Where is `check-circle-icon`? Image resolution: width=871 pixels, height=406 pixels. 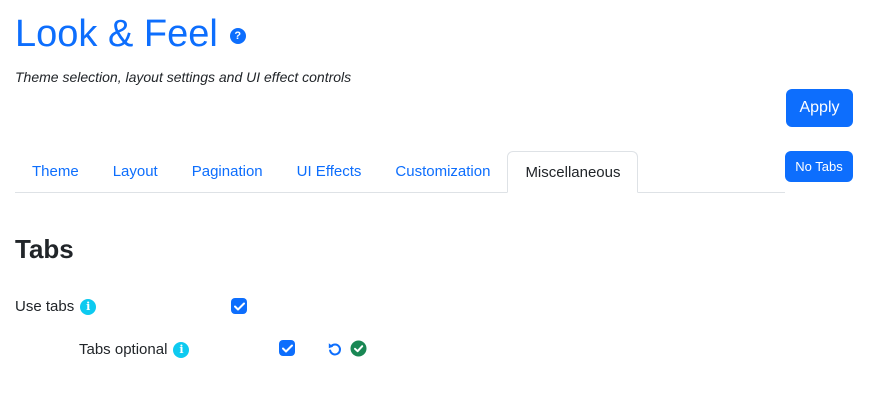
check-circle-icon is located at coordinates (358, 348).